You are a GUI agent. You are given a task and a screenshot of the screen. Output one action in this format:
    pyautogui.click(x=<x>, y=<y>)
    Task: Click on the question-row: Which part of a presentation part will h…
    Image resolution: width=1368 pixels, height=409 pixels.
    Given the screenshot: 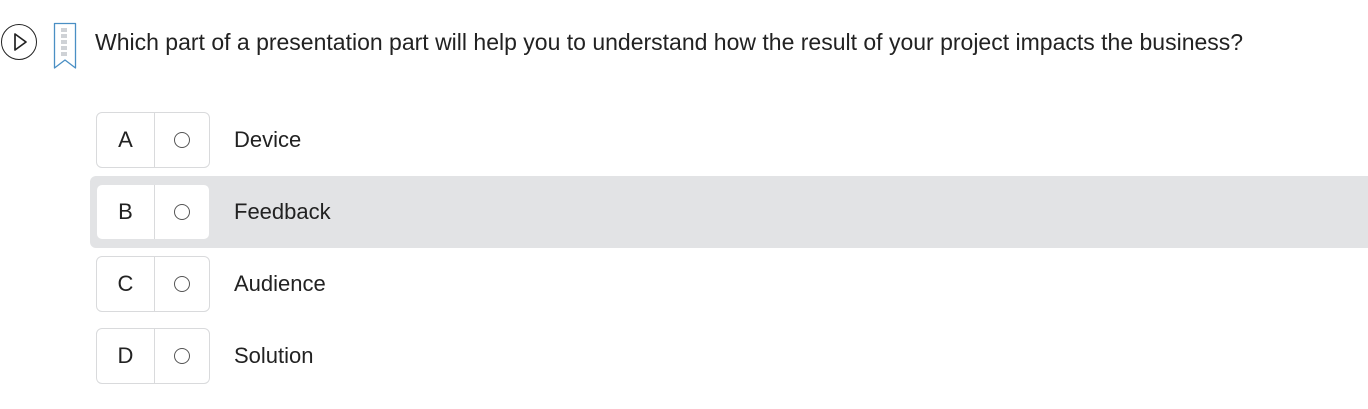 What is the action you would take?
    pyautogui.click(x=684, y=44)
    